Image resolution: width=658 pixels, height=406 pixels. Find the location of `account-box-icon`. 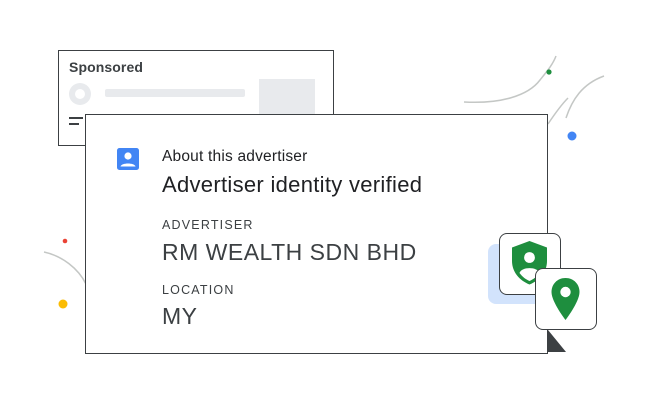

account-box-icon is located at coordinates (128, 159).